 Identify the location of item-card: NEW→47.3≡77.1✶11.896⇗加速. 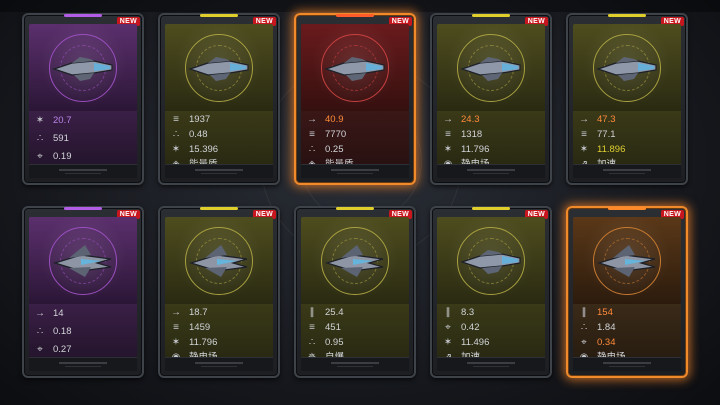
(627, 99).